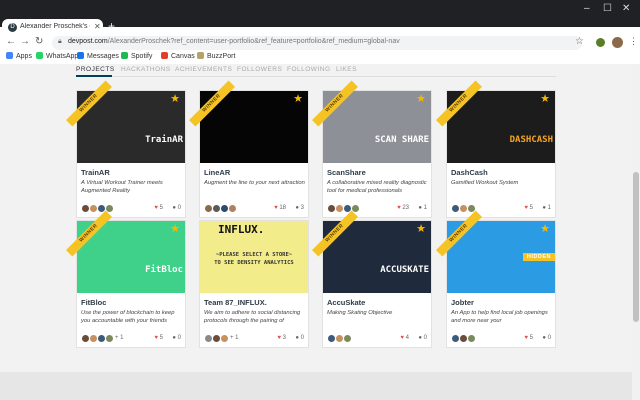 This screenshot has height=400, width=640. I want to click on browser-menu-icon: ⋮, so click(633, 41).